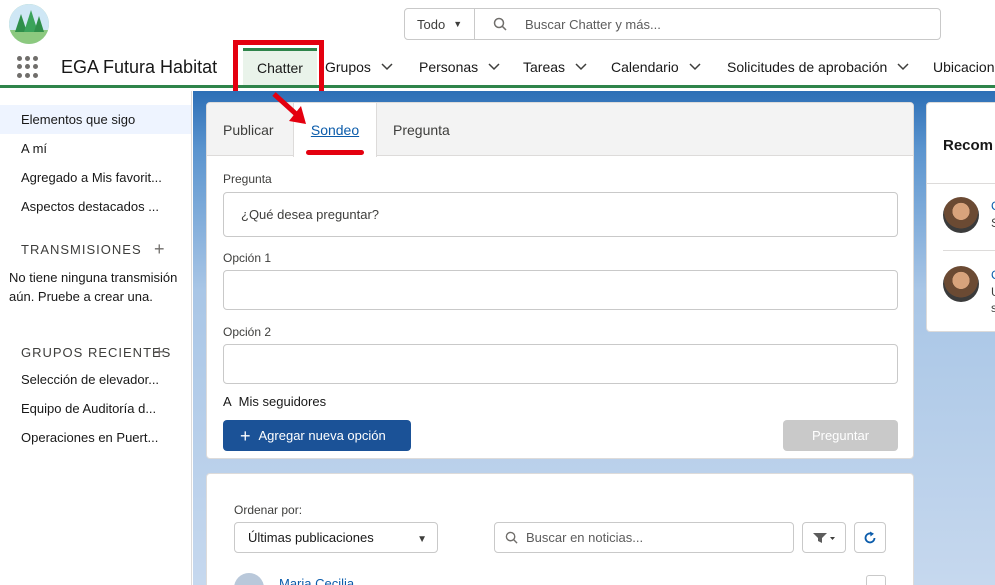  Describe the element at coordinates (289, 108) in the screenshot. I see `annotation-arrow-icon` at that location.